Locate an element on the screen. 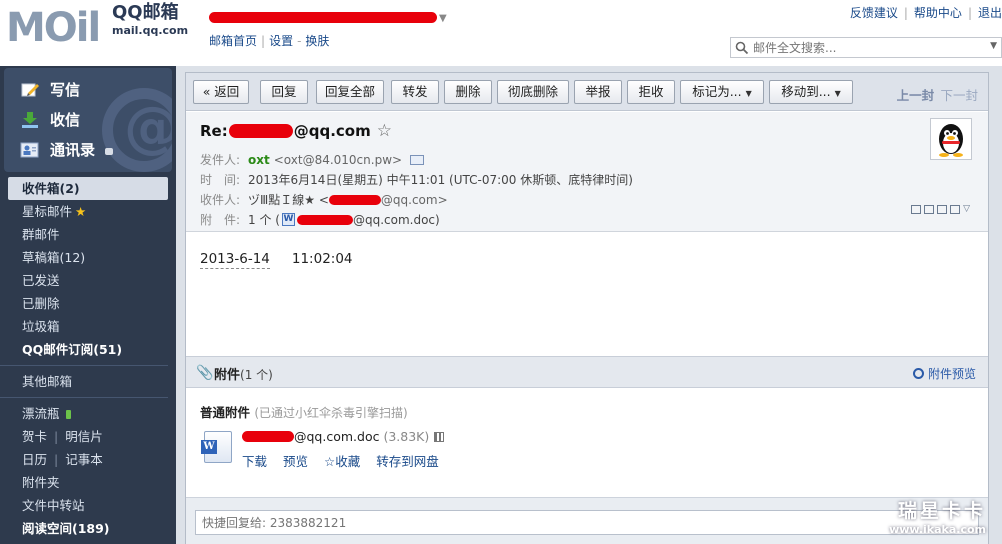 The width and height of the screenshot is (1002, 544). favorite-link: ☆收藏 is located at coordinates (342, 461).